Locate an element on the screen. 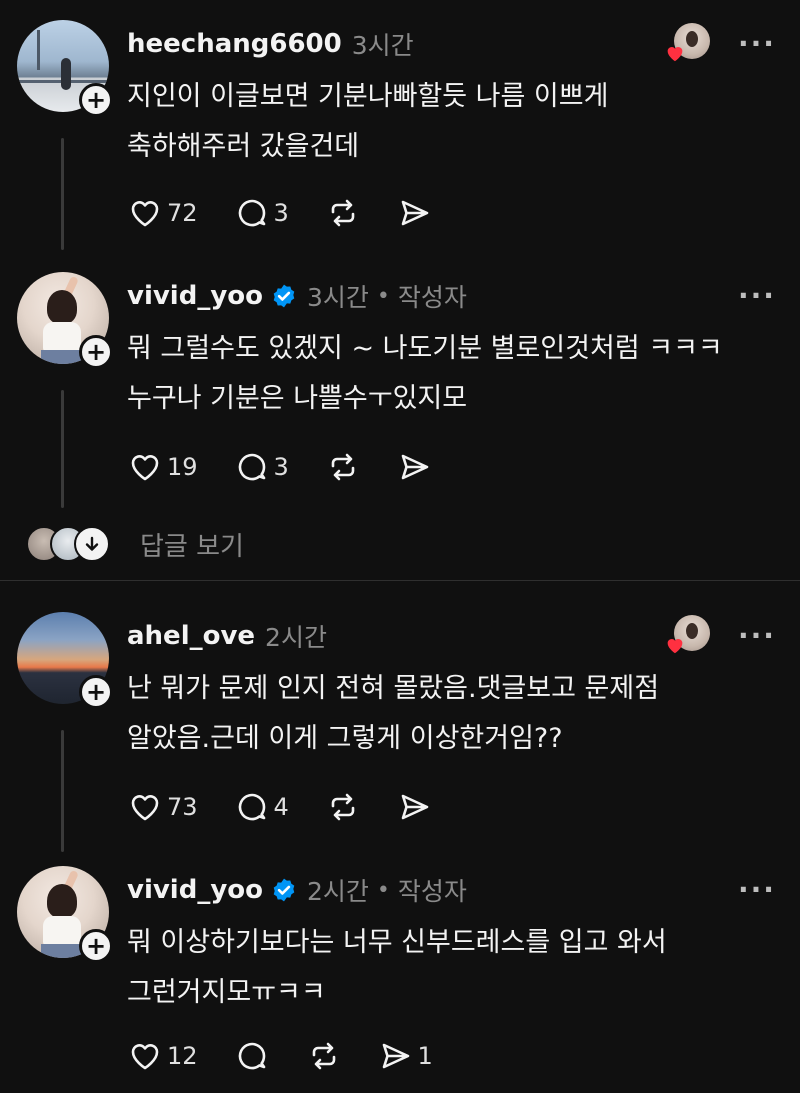 The width and height of the screenshot is (800, 1093). body-line: 알았음.근데 이게 그렇게 이상한거임?? is located at coordinates (345, 738).